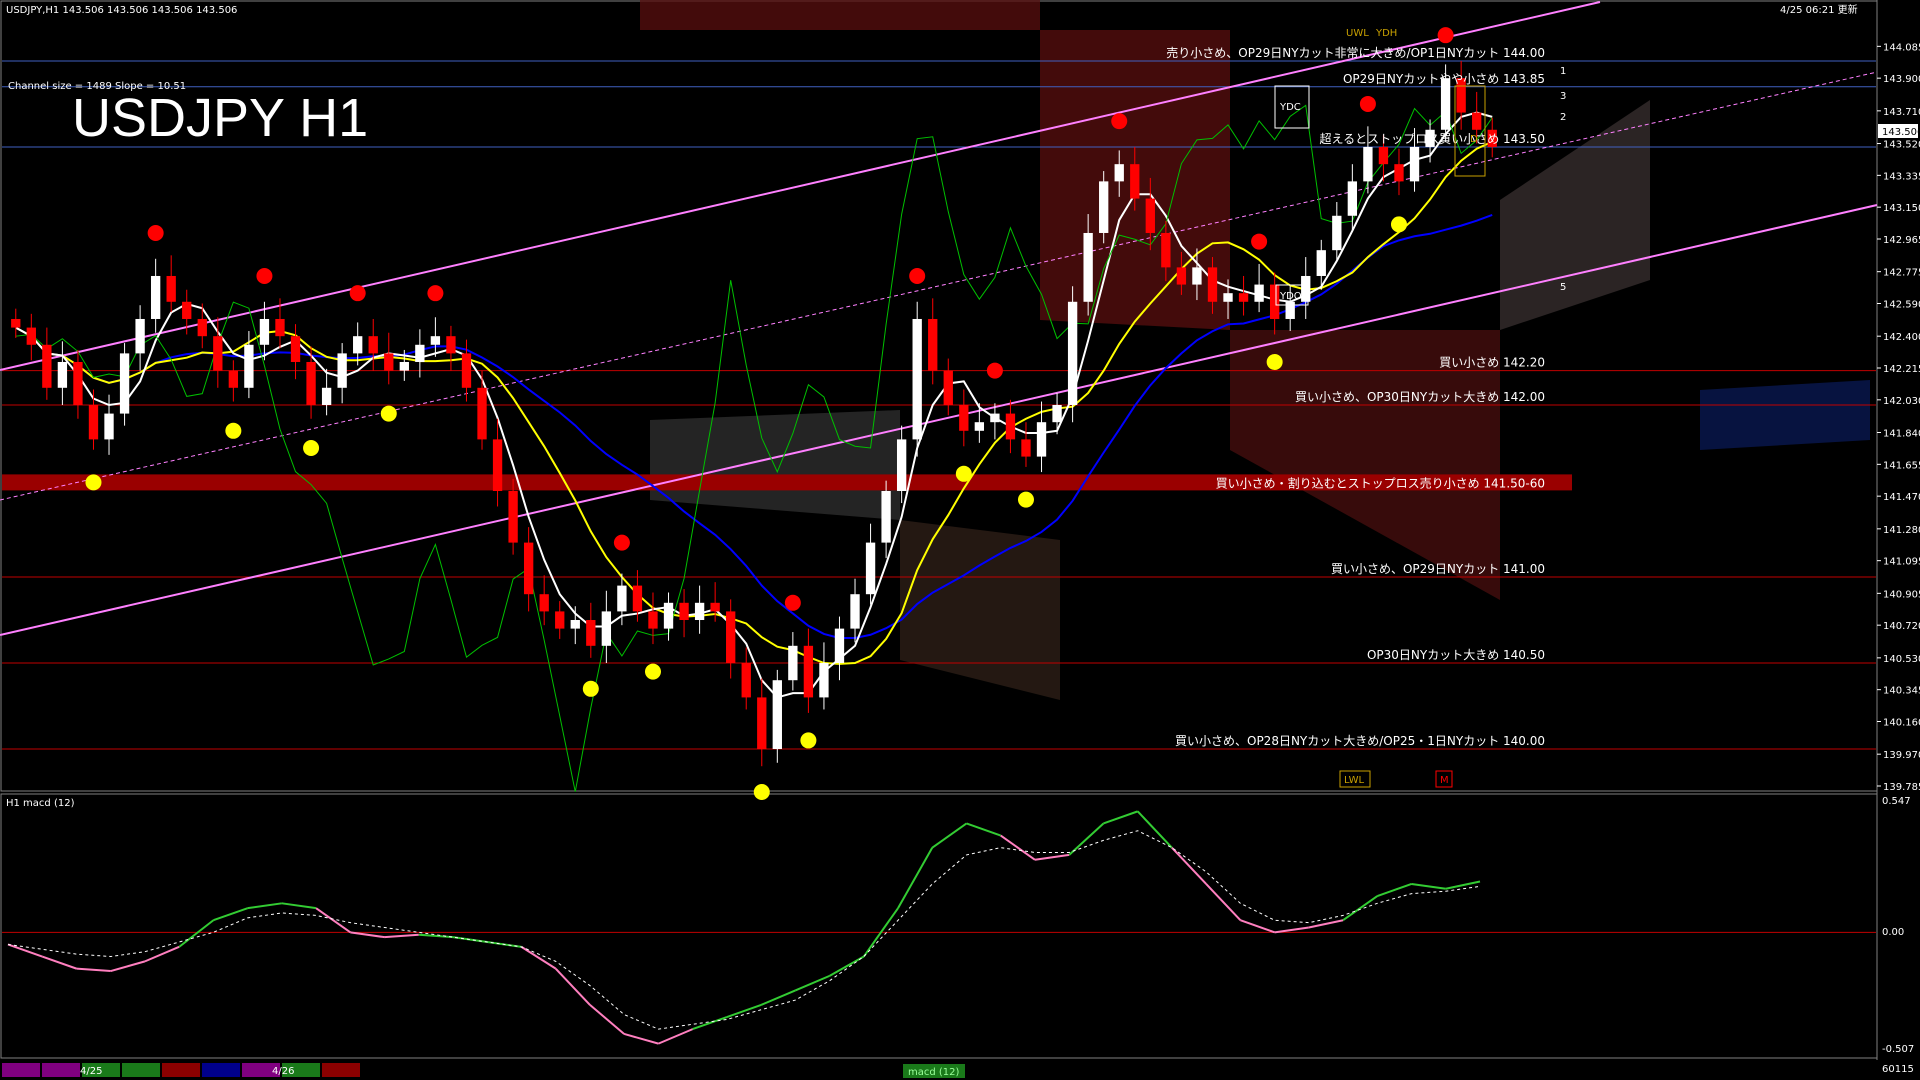 The height and width of the screenshot is (1080, 1920). What do you see at coordinates (1901, 145) in the screenshot?
I see `y-tick-label: 143.520` at bounding box center [1901, 145].